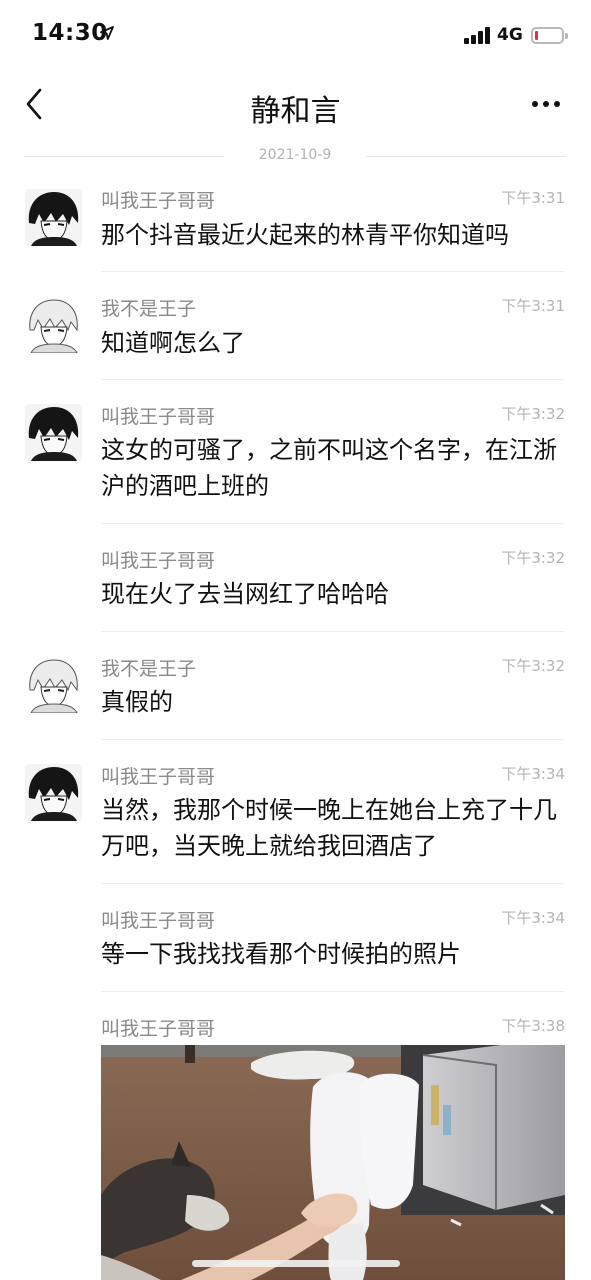 The image size is (591, 1280). I want to click on message-text: 现在火了去当网红了哈哈哈, so click(245, 594).